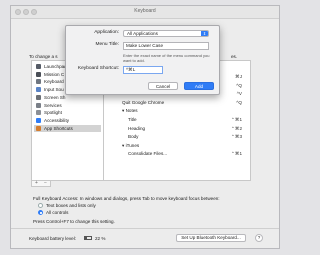 The width and height of the screenshot is (320, 255). Describe the element at coordinates (145, 228) in the screenshot. I see `footer-divider` at that location.